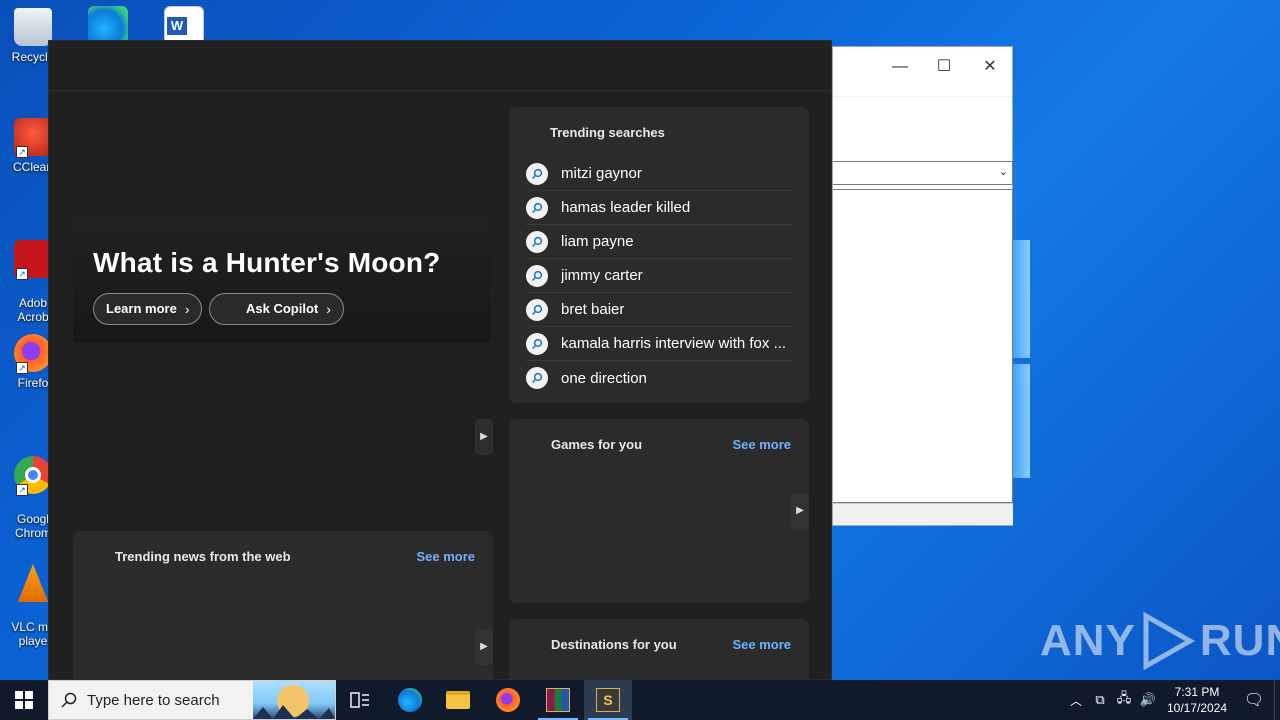 This screenshot has width=1280, height=720. Describe the element at coordinates (184, 25) in the screenshot. I see `word-document-icon: W` at that location.